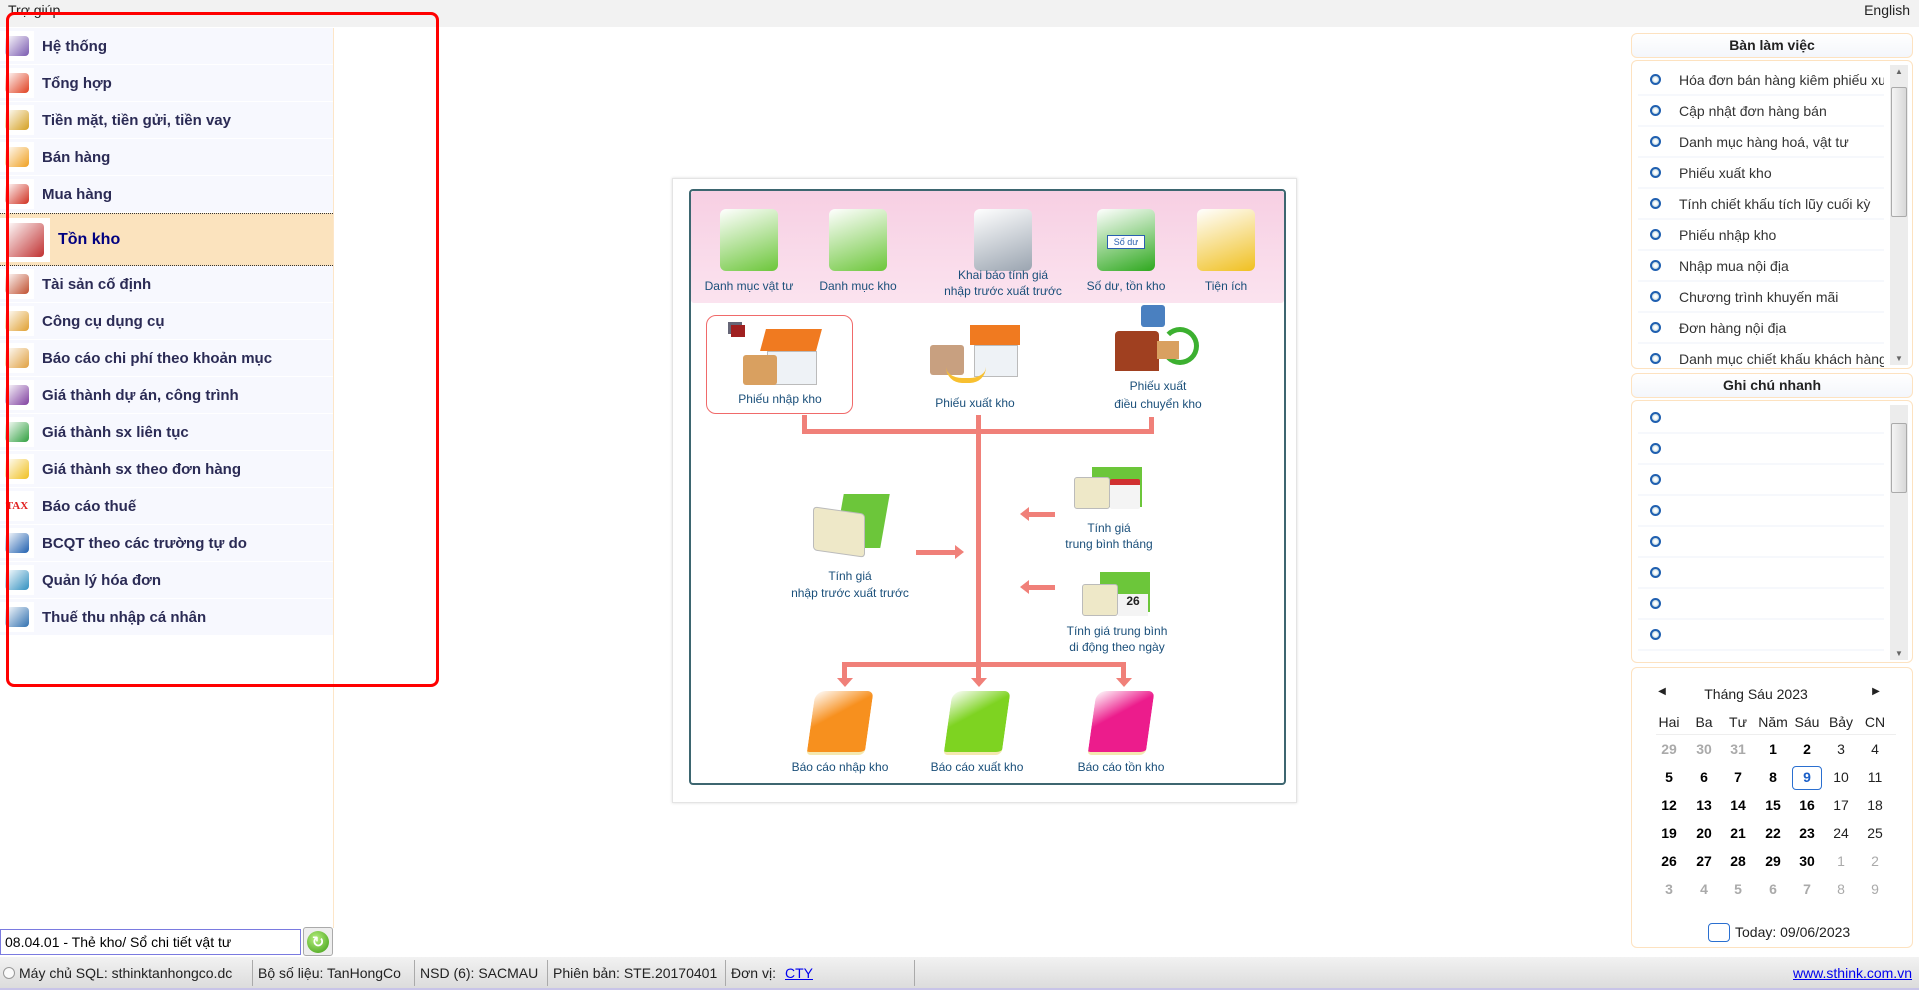  I want to click on calendar-day: 21, so click(1738, 833).